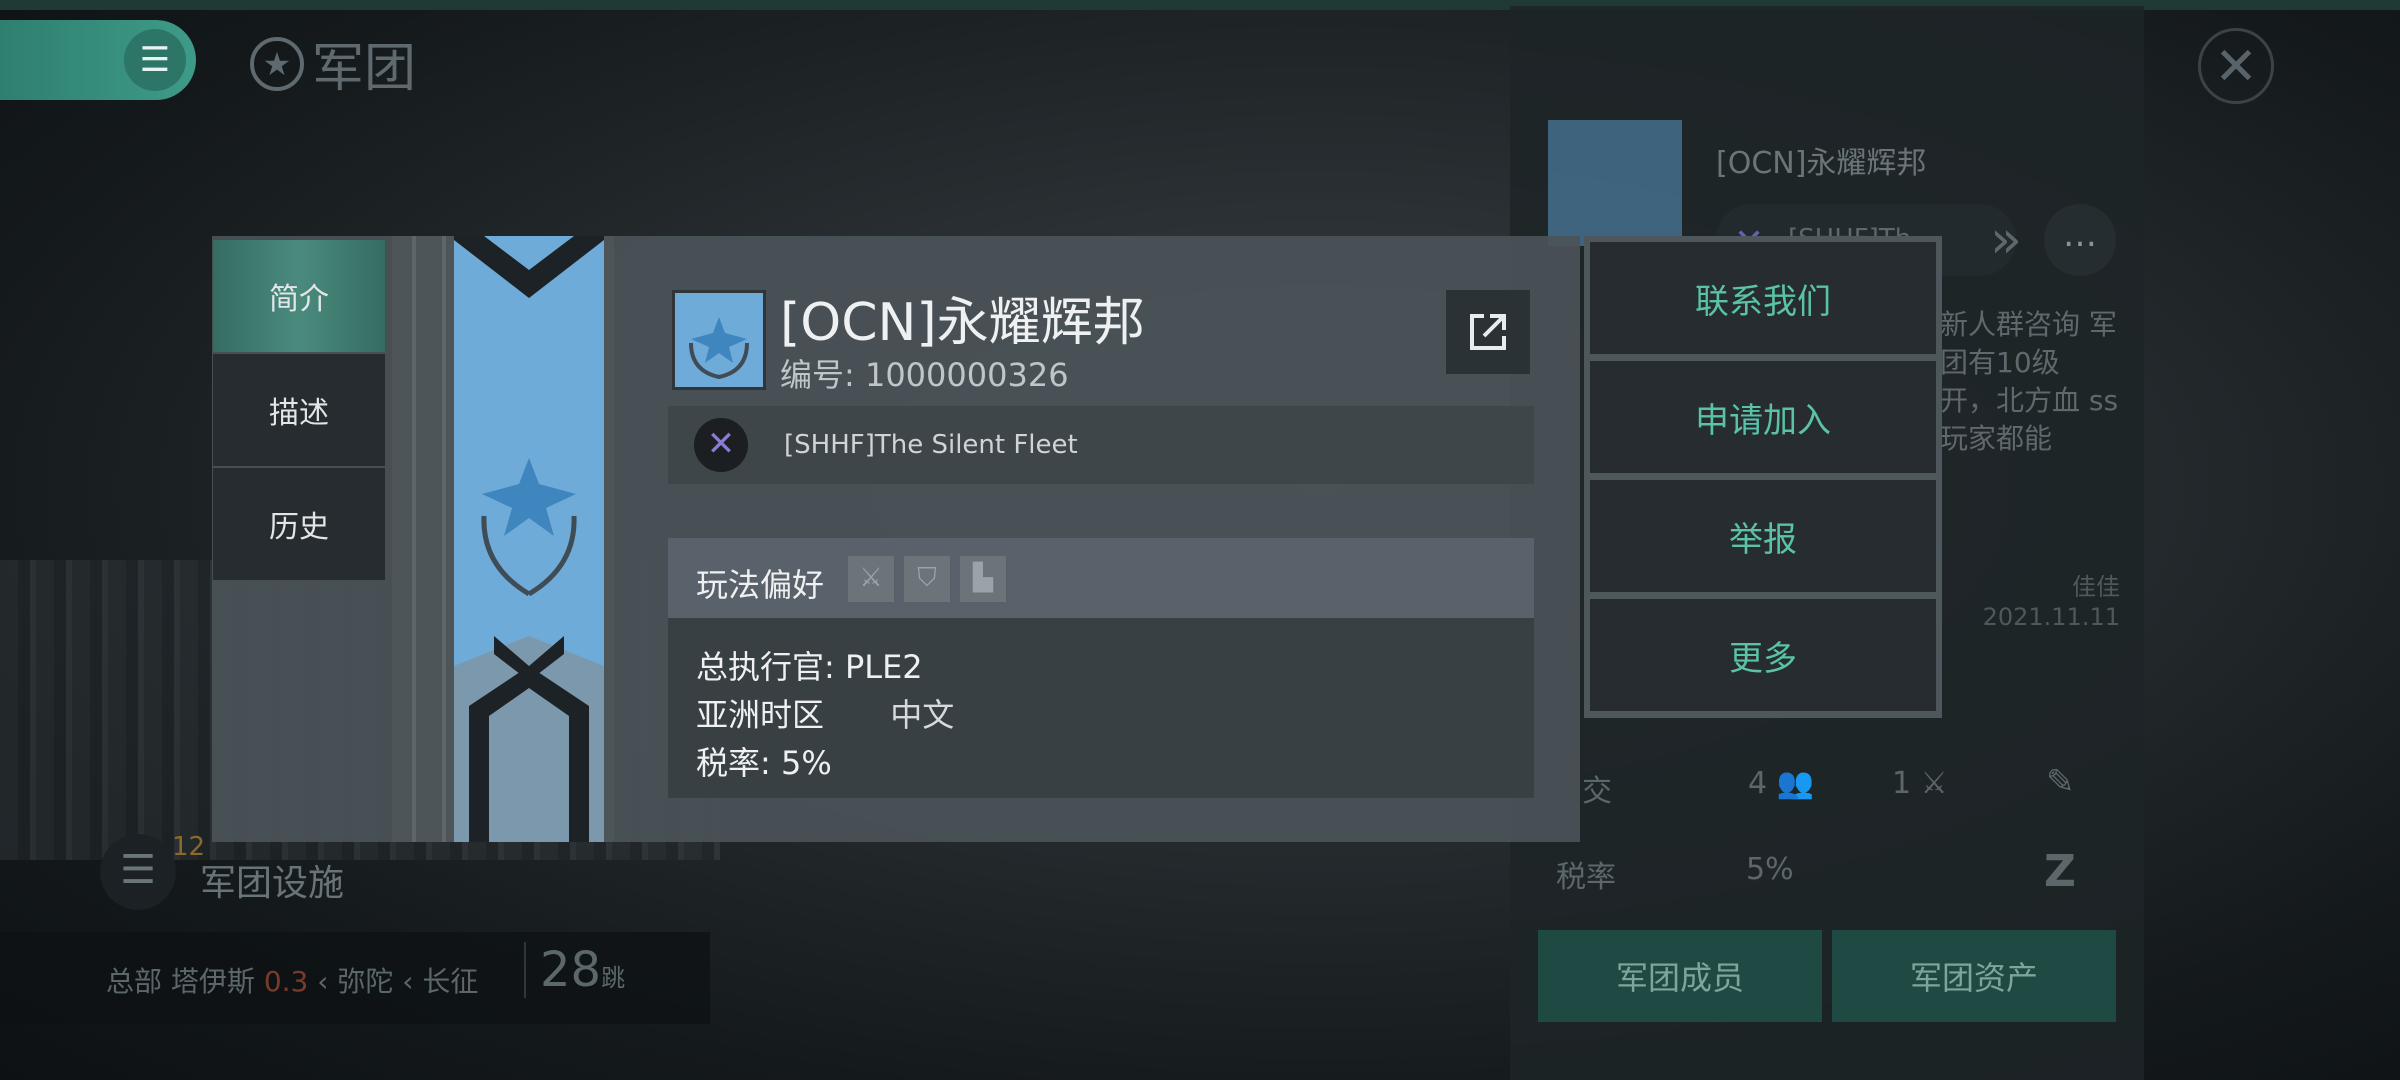 Image resolution: width=2400 pixels, height=1080 pixels. What do you see at coordinates (931, 445) in the screenshot?
I see `alliance-name: [SHHF]The Silent Fleet` at bounding box center [931, 445].